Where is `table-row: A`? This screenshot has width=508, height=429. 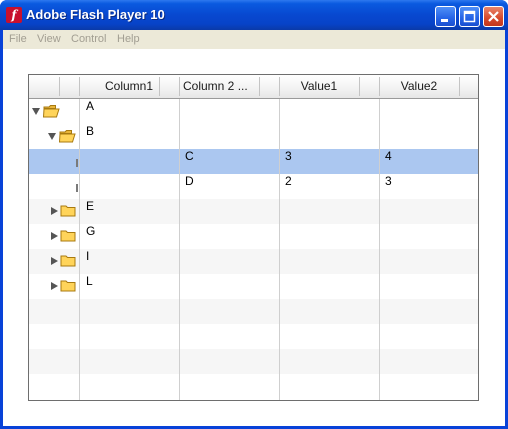 table-row: A is located at coordinates (253, 111).